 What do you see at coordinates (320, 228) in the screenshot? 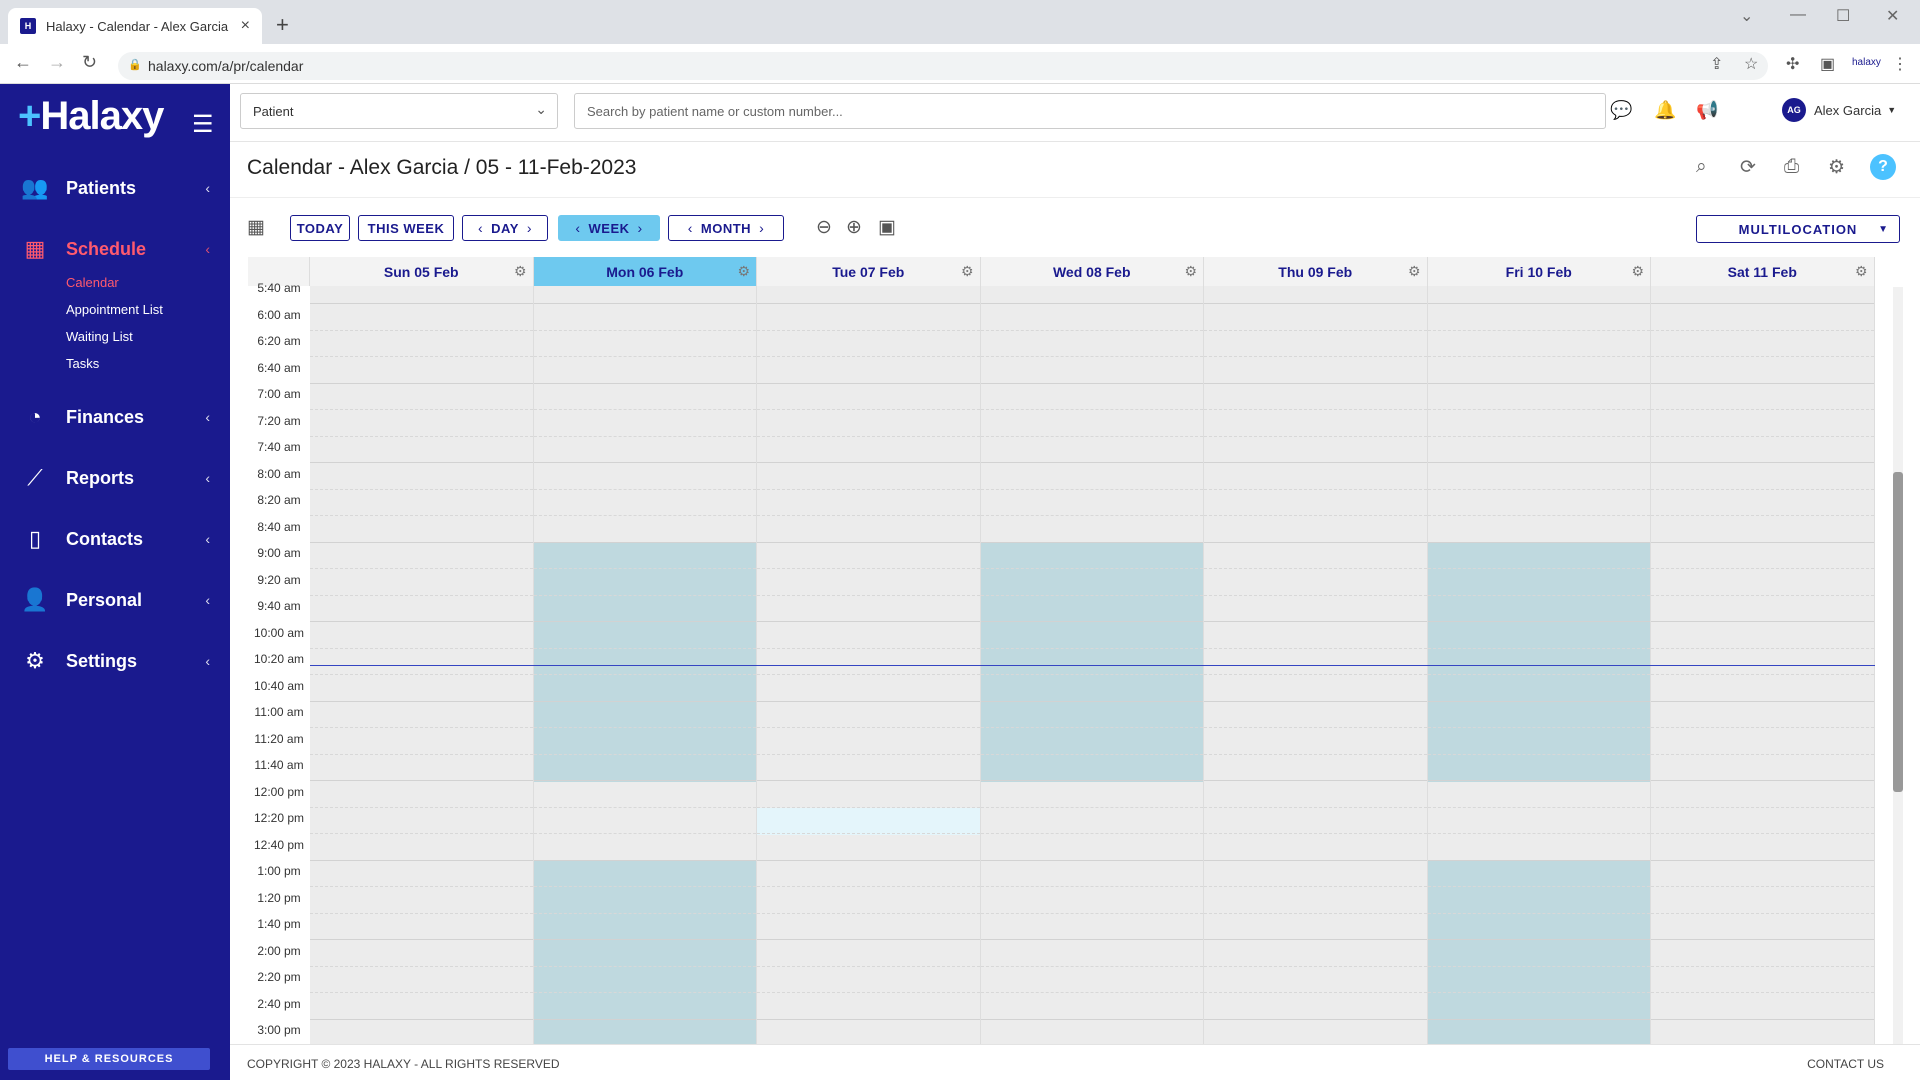
I see `today-button: TODAY` at bounding box center [320, 228].